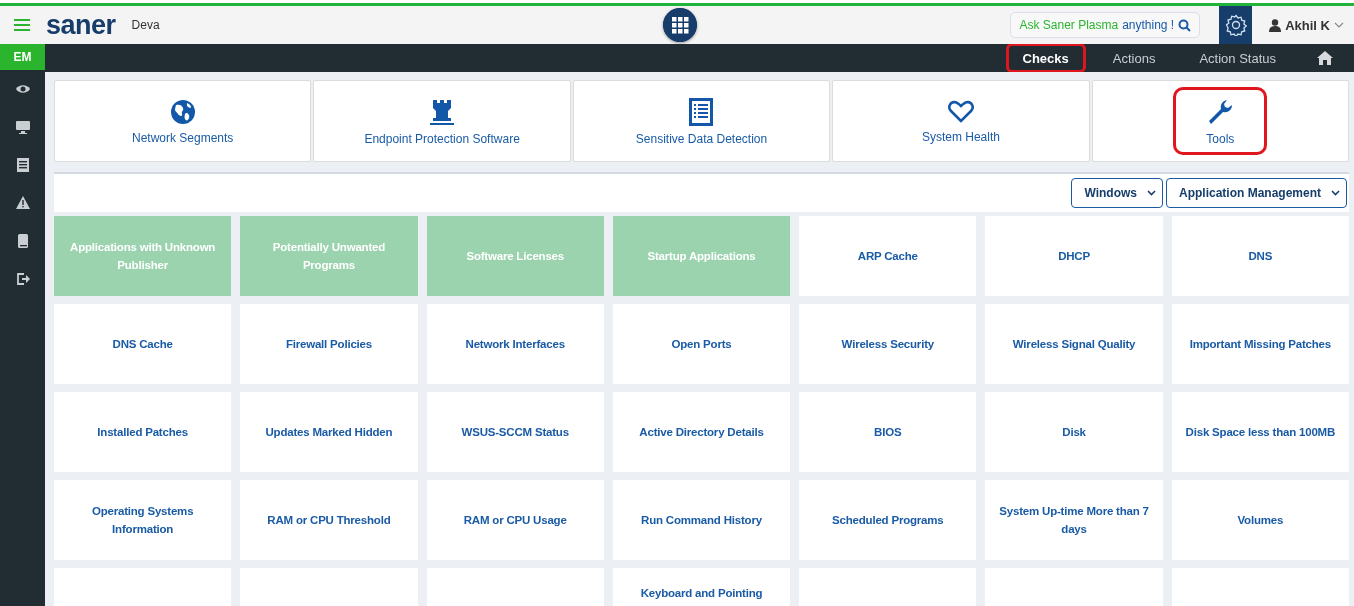 The image size is (1354, 606). What do you see at coordinates (22, 279) in the screenshot?
I see `sign-out-icon` at bounding box center [22, 279].